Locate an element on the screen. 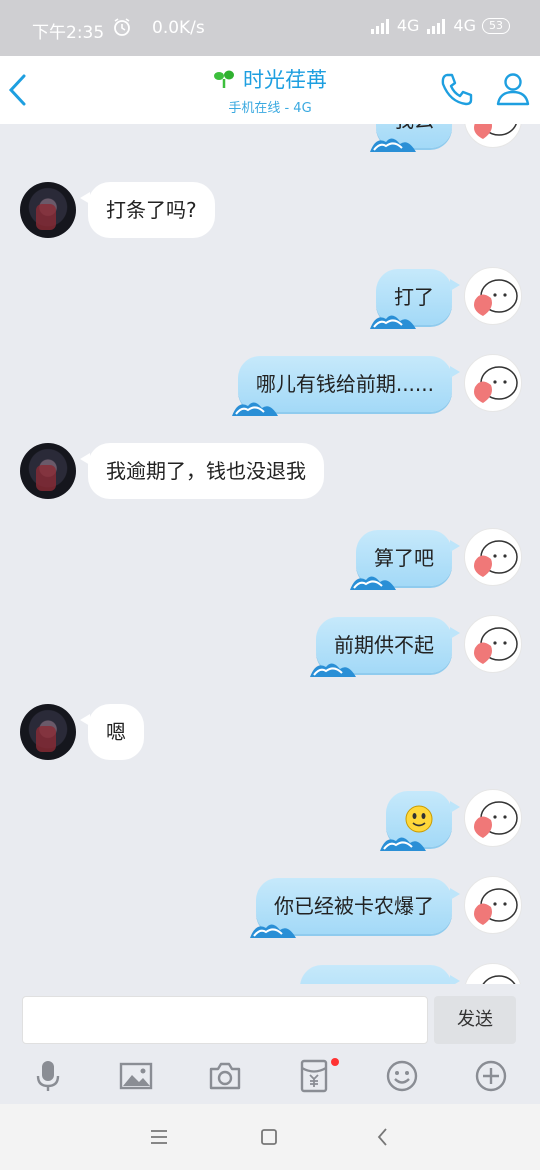 The width and height of the screenshot is (540, 1170). red-packet-icon is located at coordinates (314, 1076).